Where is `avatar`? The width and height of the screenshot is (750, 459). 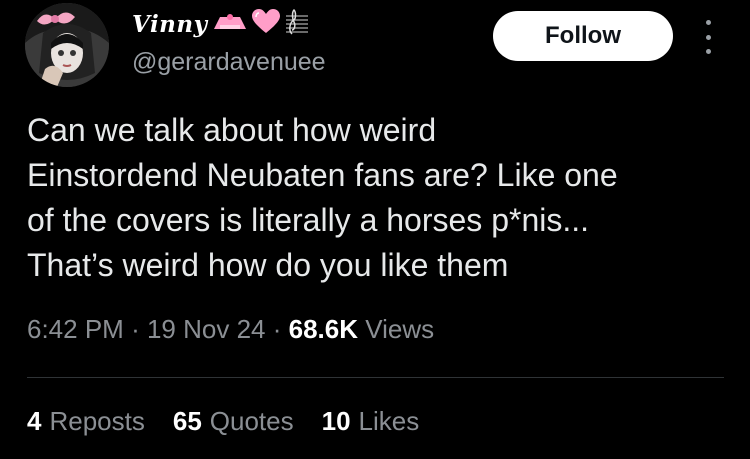 avatar is located at coordinates (67, 45).